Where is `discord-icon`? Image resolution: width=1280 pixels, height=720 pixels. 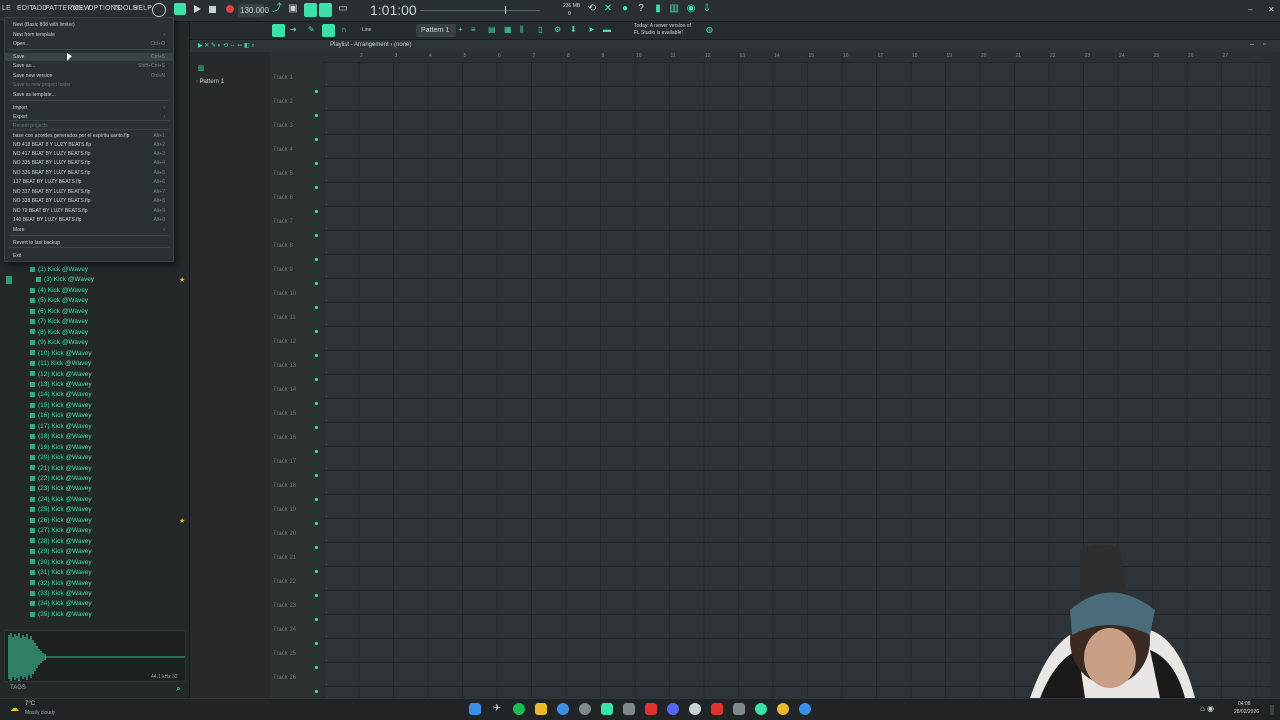
discord-icon is located at coordinates (673, 709).